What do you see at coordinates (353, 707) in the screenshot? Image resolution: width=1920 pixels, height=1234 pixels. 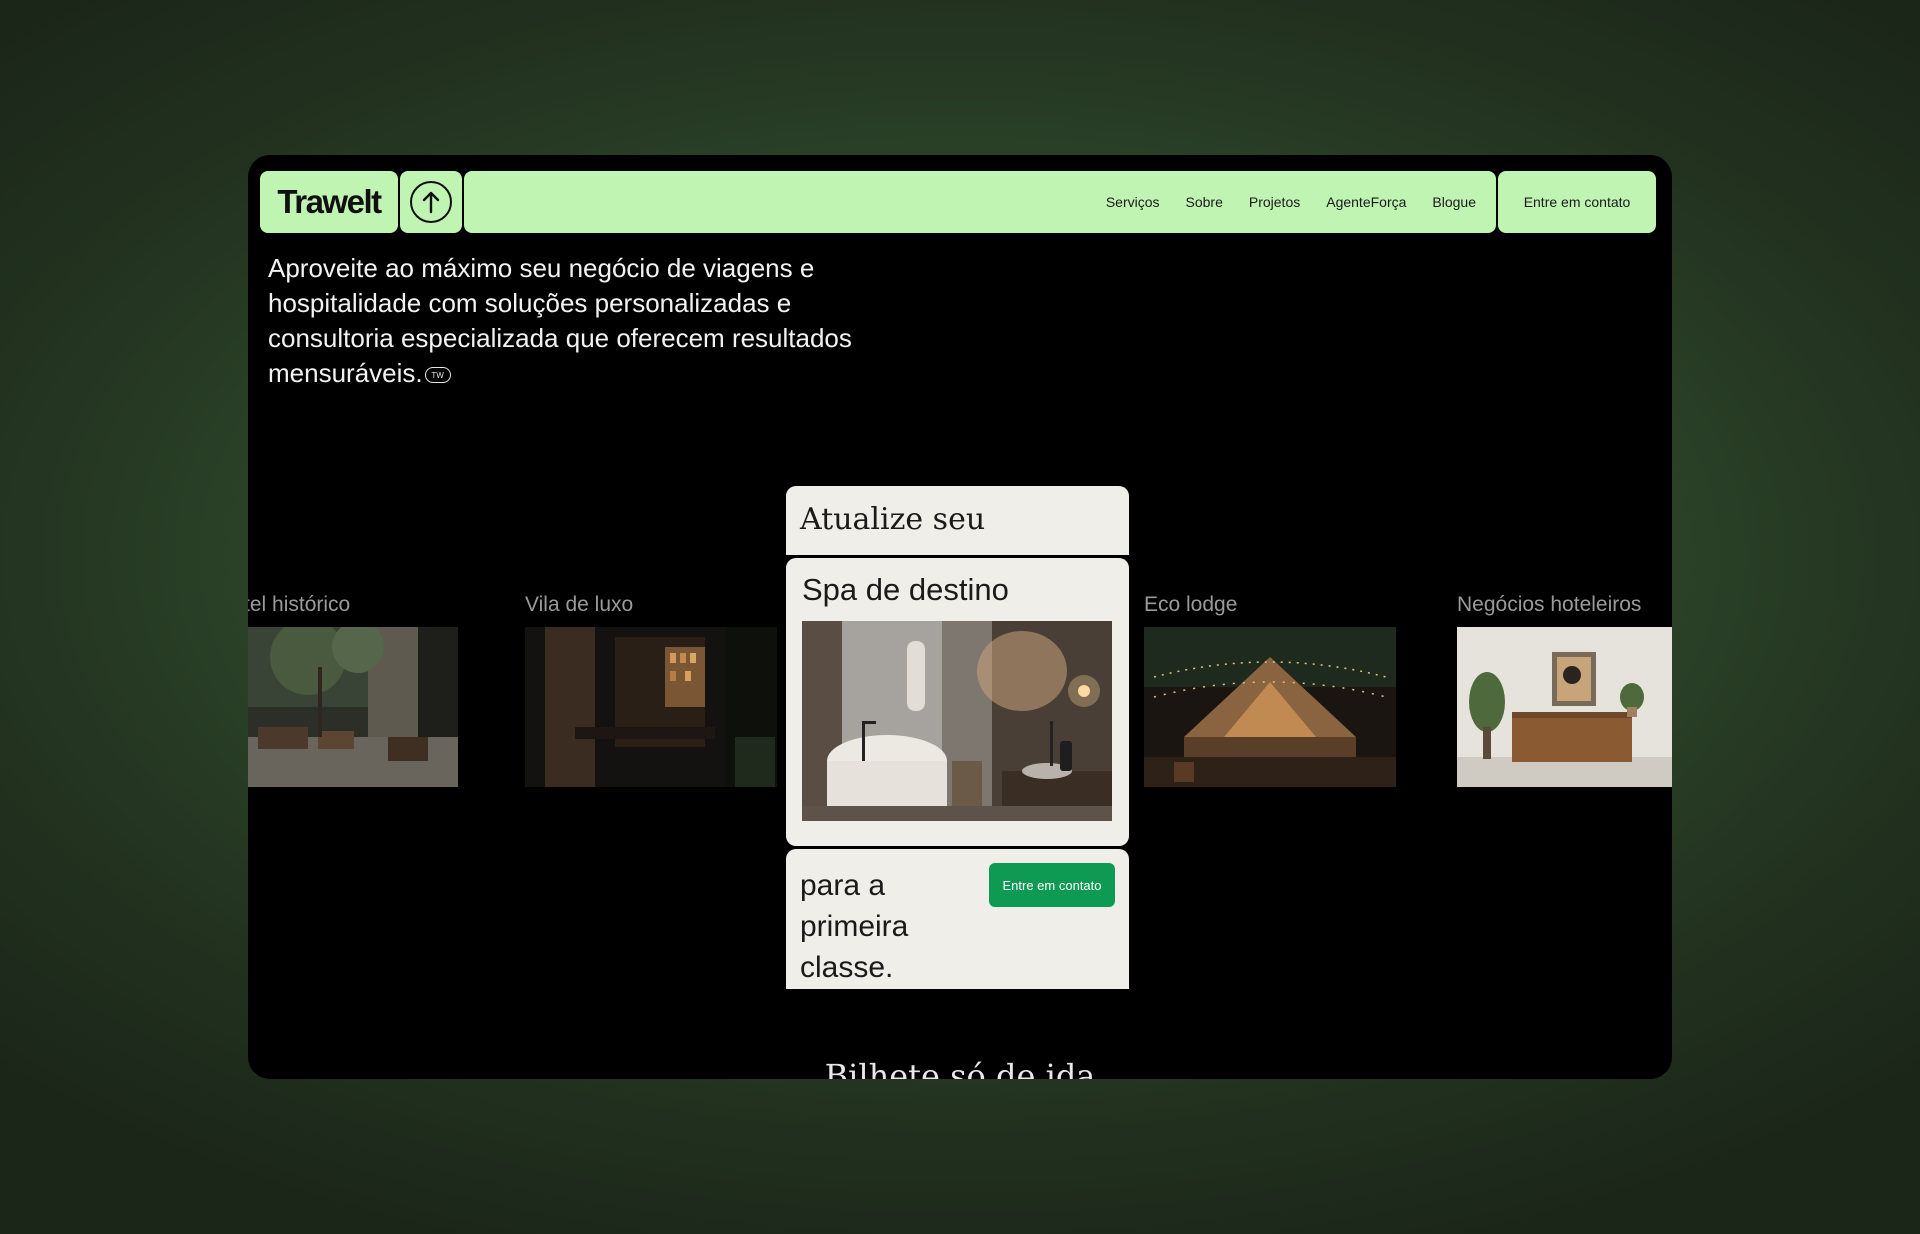 I see `historic-hotel-image` at bounding box center [353, 707].